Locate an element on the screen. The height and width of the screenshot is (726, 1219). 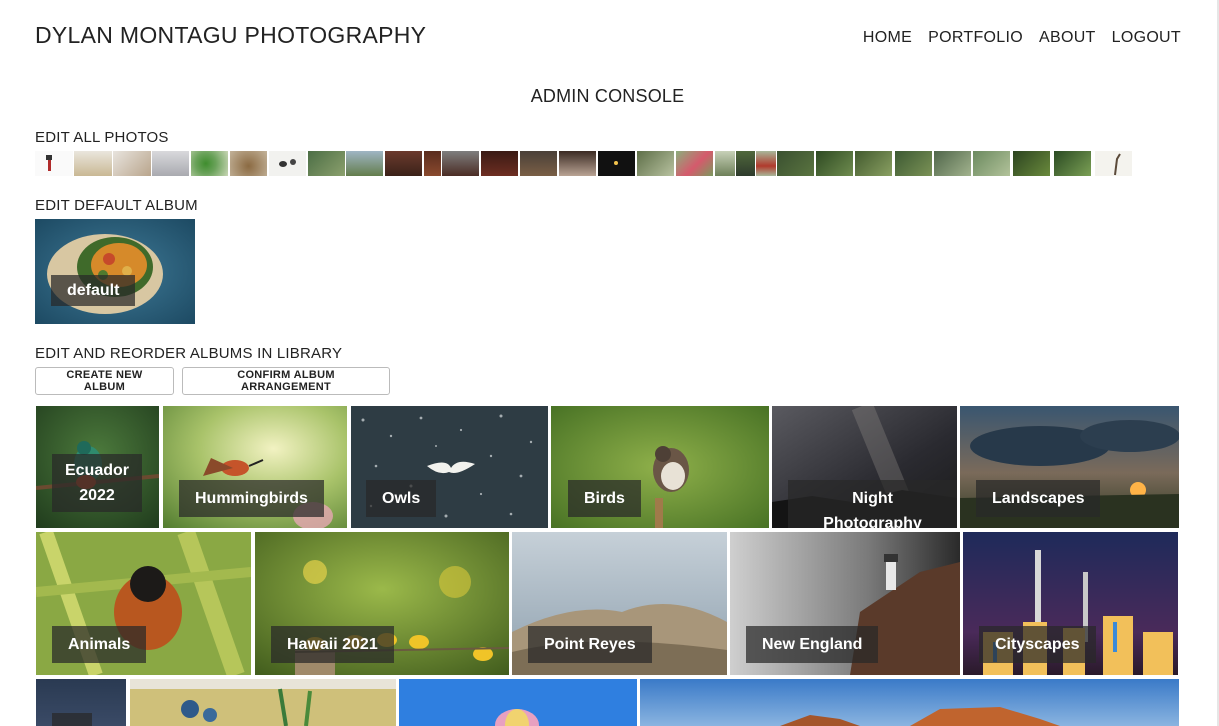
album-label: Animals is located at coordinates (99, 644).